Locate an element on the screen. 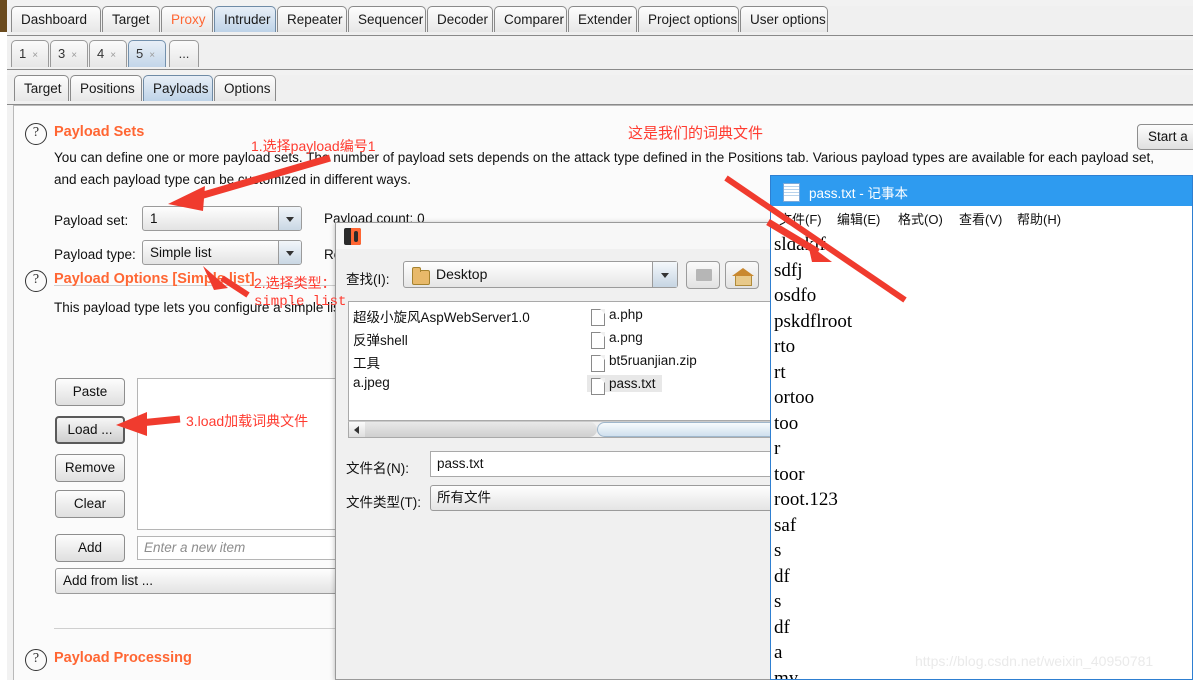  file-dialog-titlebar is located at coordinates (555, 236).